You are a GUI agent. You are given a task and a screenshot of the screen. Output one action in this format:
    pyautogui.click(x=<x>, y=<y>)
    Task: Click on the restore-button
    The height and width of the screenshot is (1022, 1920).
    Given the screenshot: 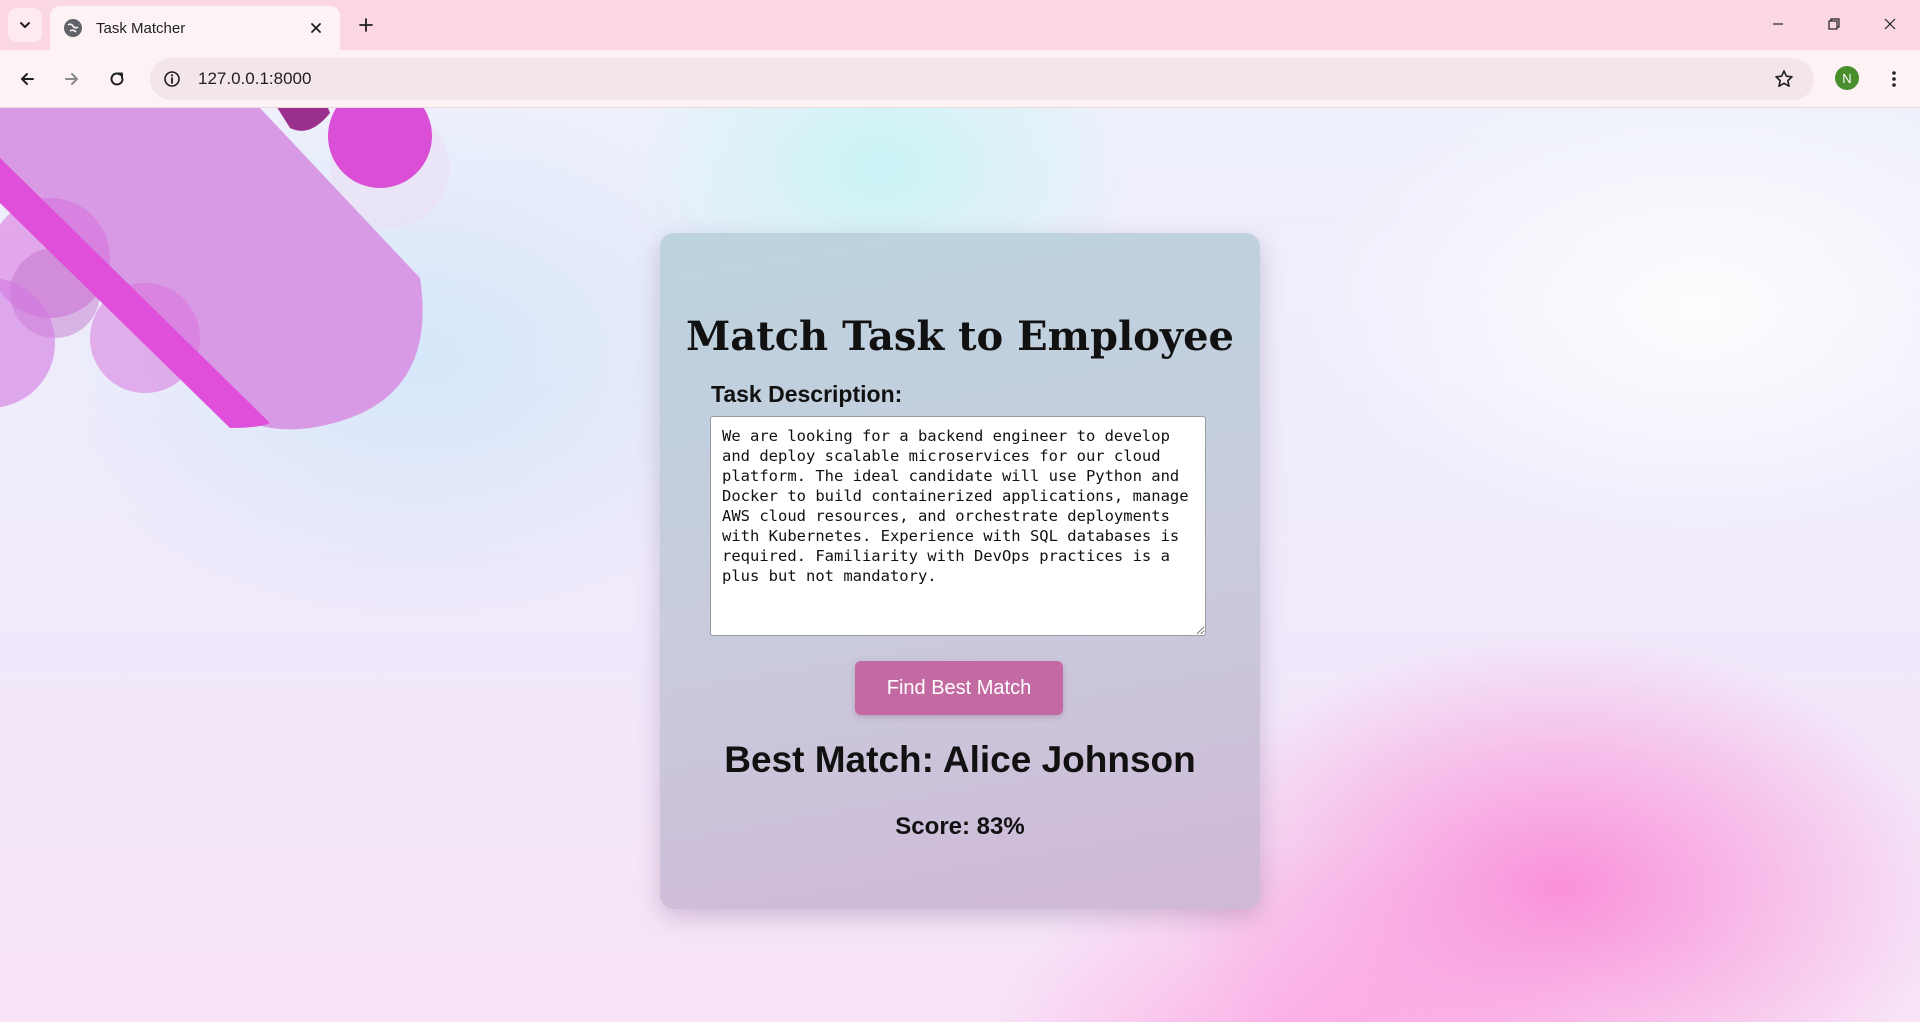 What is the action you would take?
    pyautogui.click(x=1834, y=24)
    